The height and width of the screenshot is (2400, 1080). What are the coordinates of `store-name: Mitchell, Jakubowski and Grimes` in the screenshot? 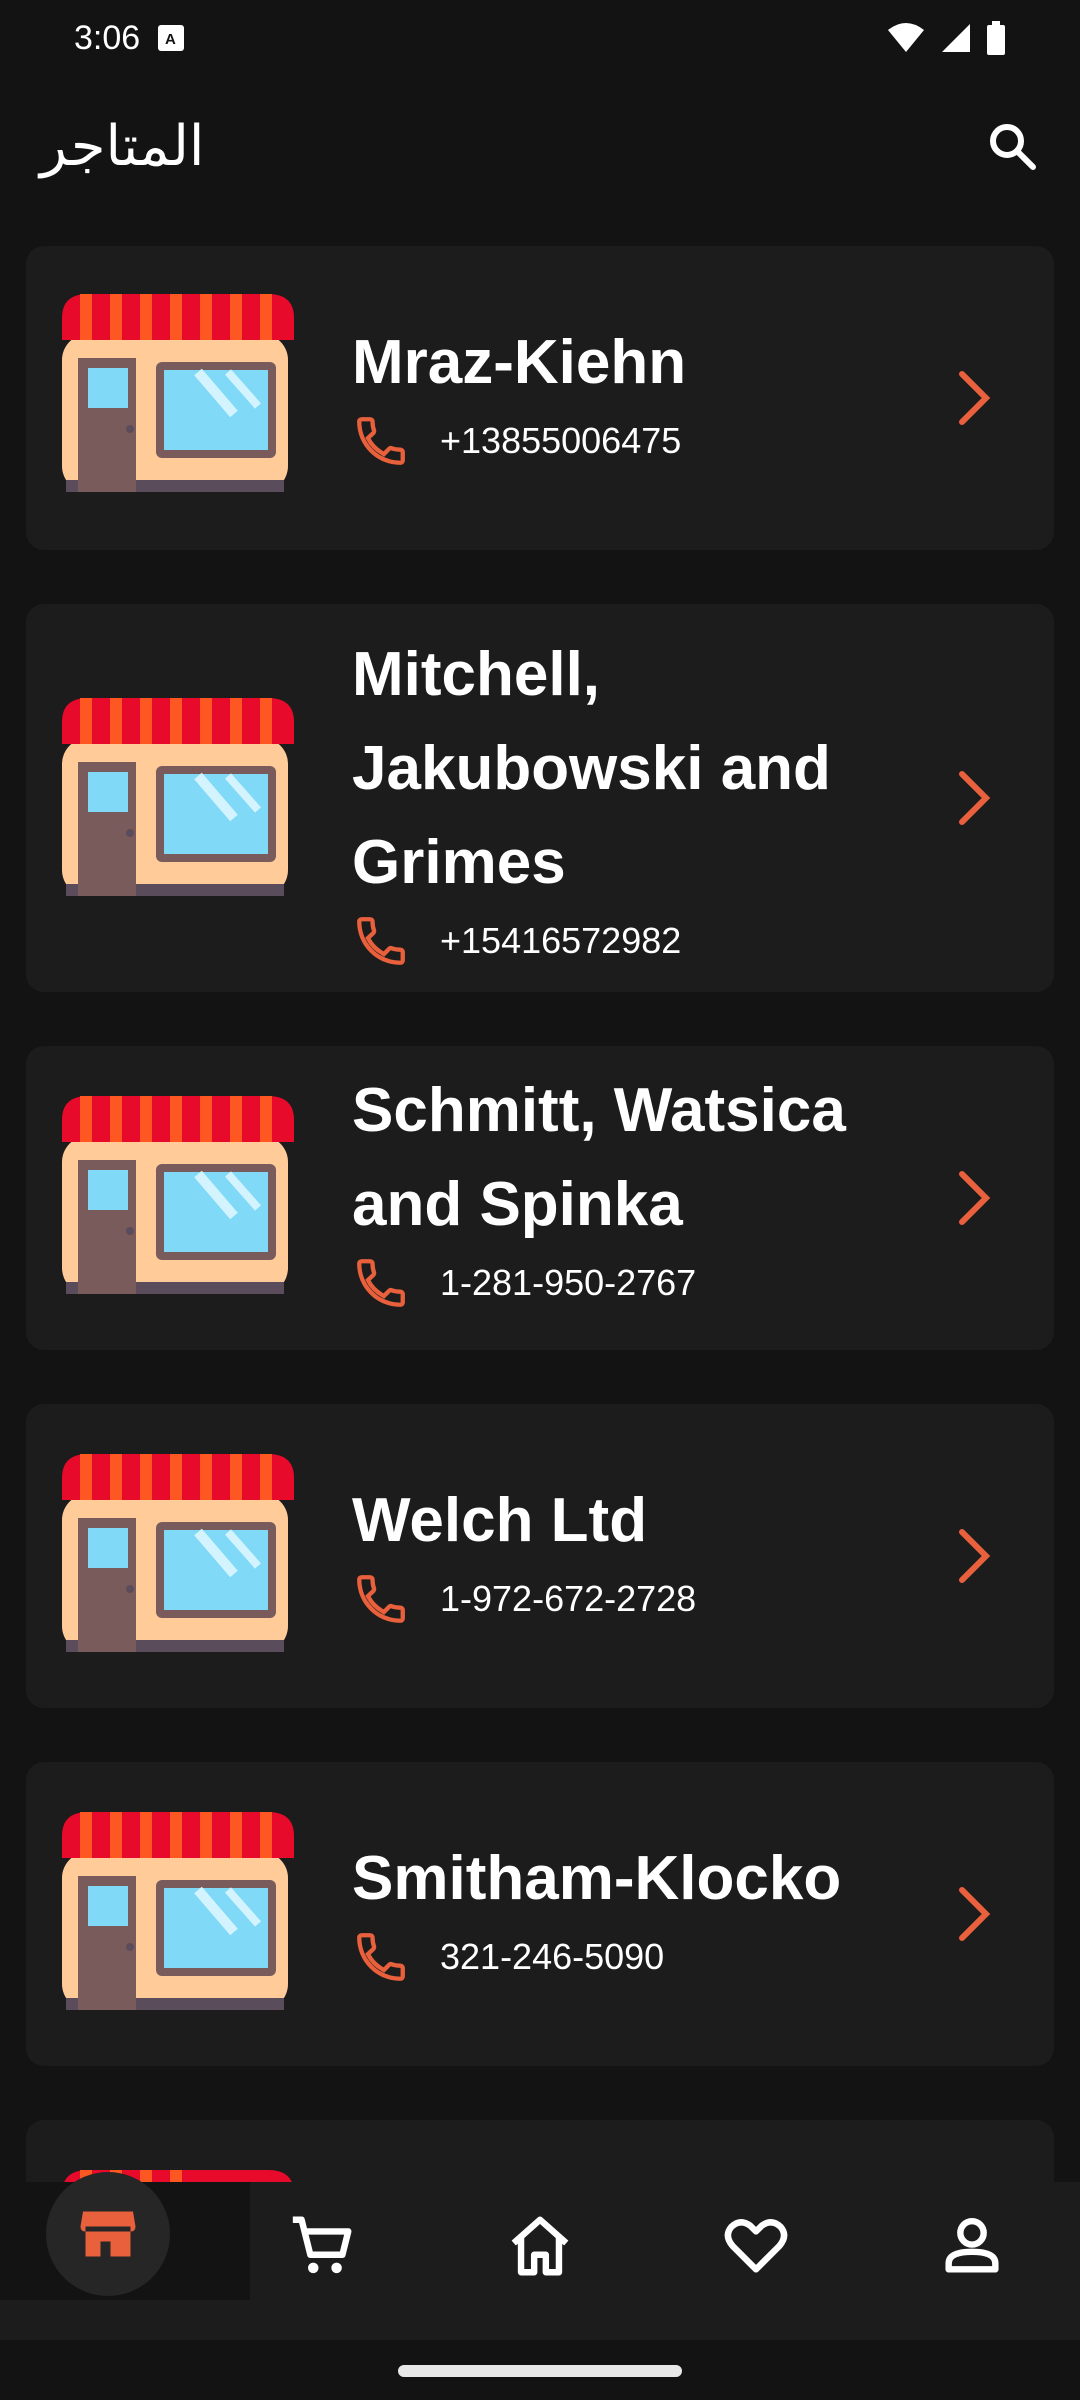 It's located at (591, 768).